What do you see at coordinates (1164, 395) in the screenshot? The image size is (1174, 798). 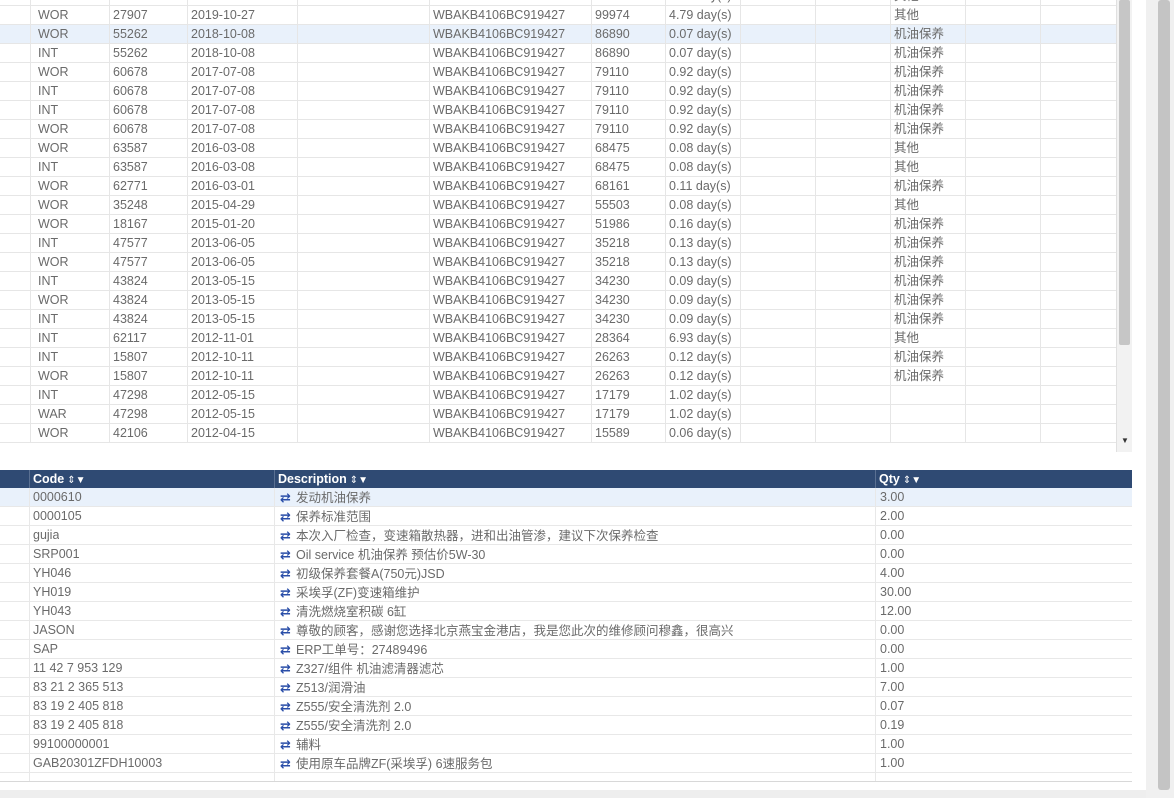 I see `page-scroll-thumb` at bounding box center [1164, 395].